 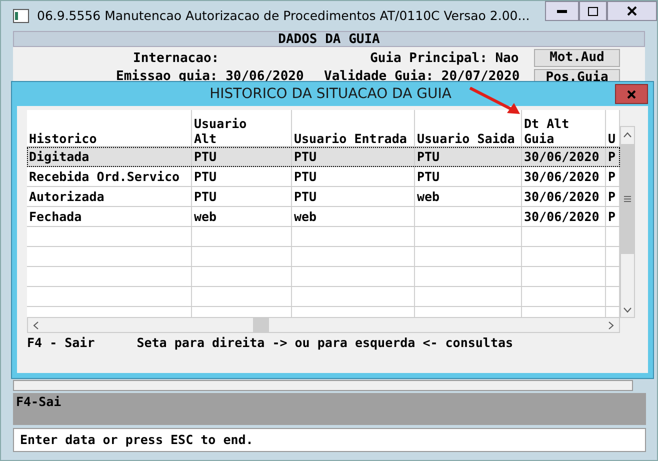 What do you see at coordinates (577, 58) in the screenshot?
I see `form-button: Mot.Aud` at bounding box center [577, 58].